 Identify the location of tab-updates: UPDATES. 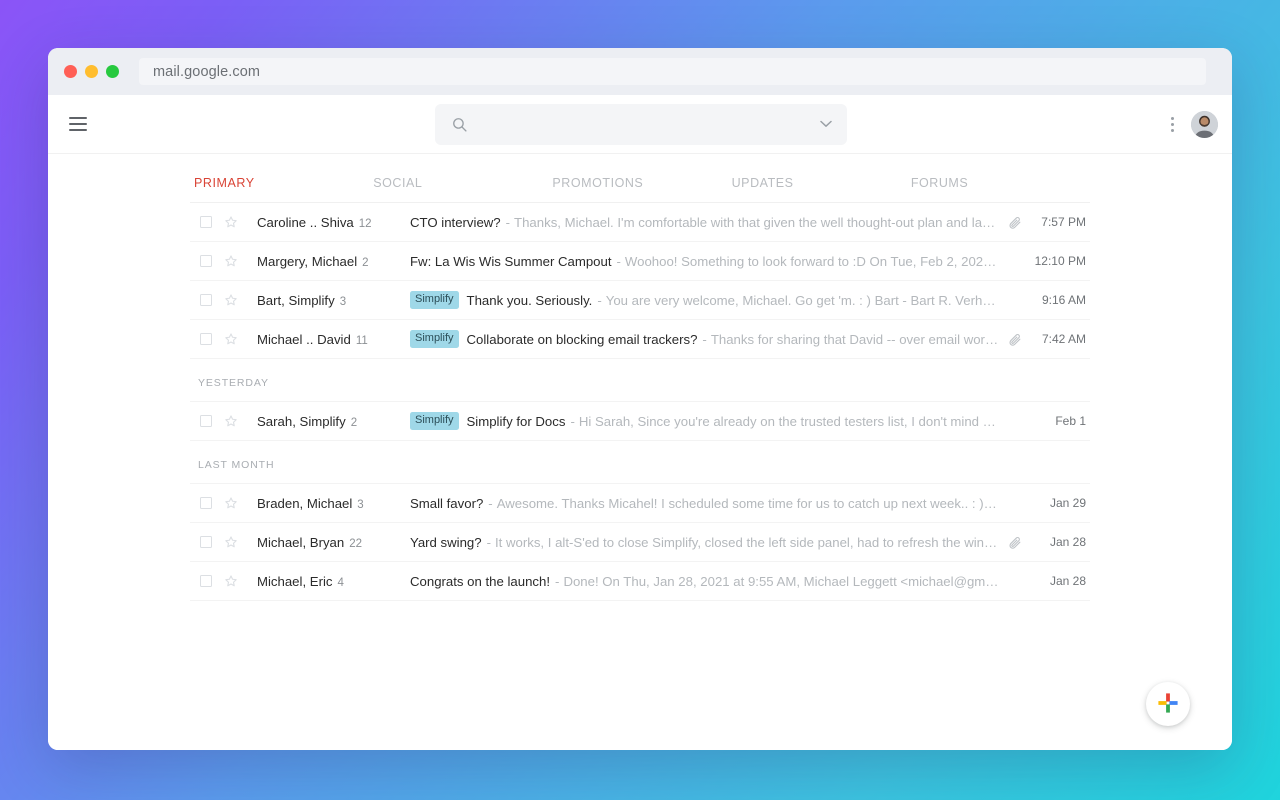
(821, 189).